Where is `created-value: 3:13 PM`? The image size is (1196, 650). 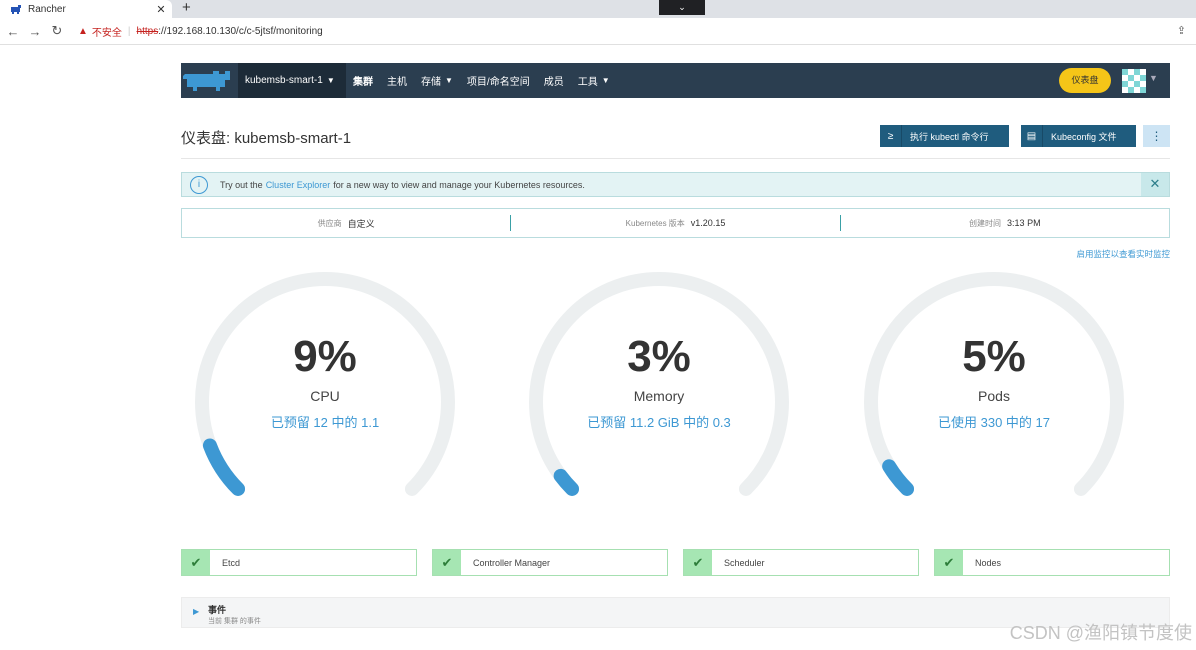
created-value: 3:13 PM is located at coordinates (1024, 223).